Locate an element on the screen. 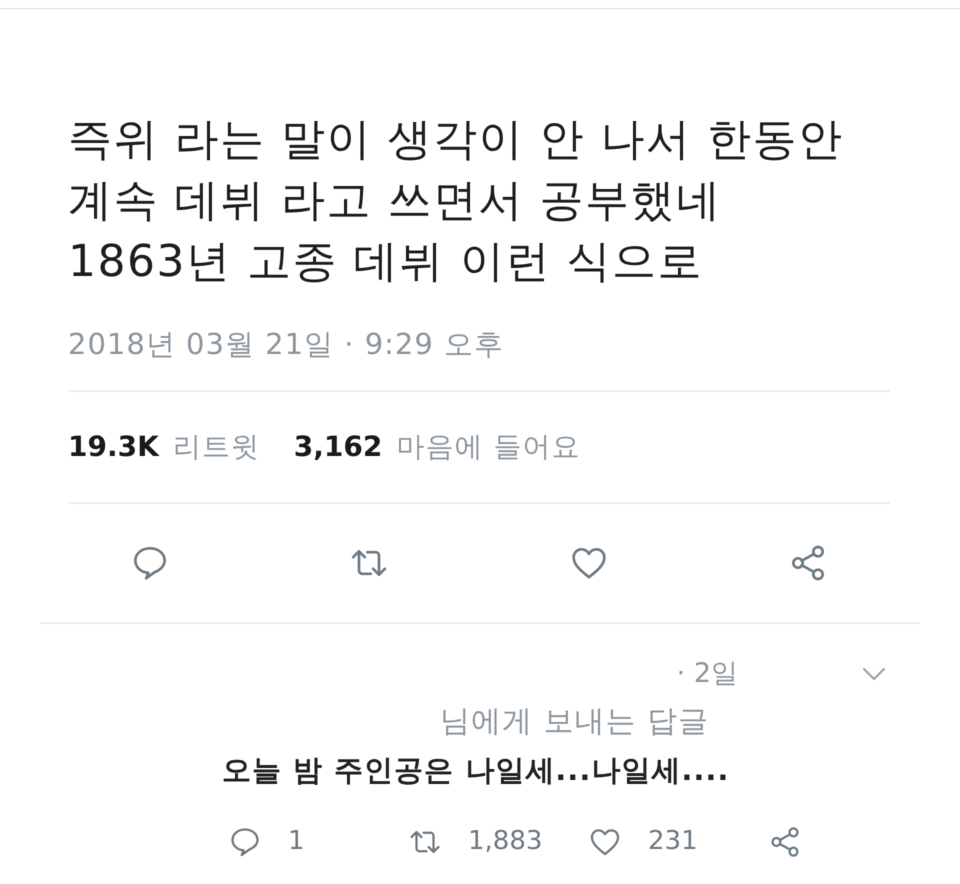 The width and height of the screenshot is (960, 884). stat-count: 3,162 is located at coordinates (338, 447).